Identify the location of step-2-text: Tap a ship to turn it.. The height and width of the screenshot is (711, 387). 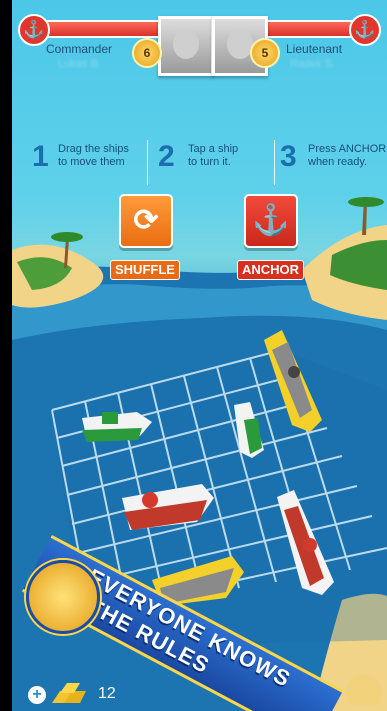
(213, 155).